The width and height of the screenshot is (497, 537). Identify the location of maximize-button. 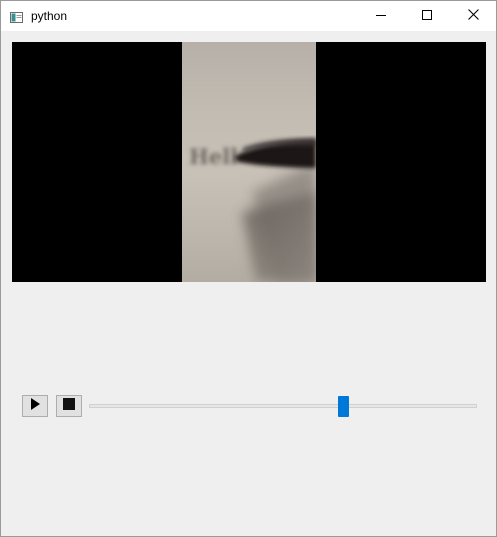
(427, 16).